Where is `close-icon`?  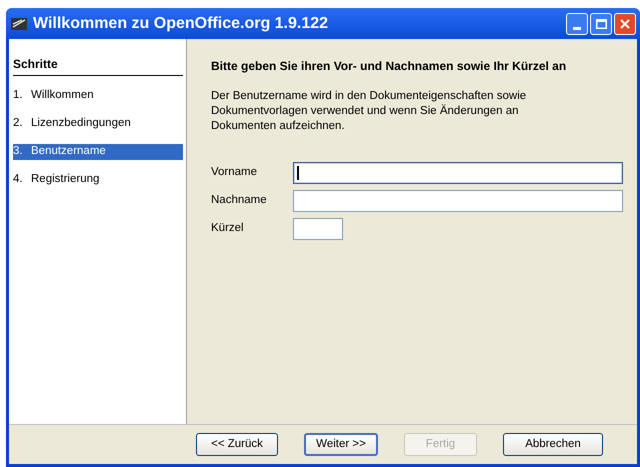
close-icon is located at coordinates (625, 23).